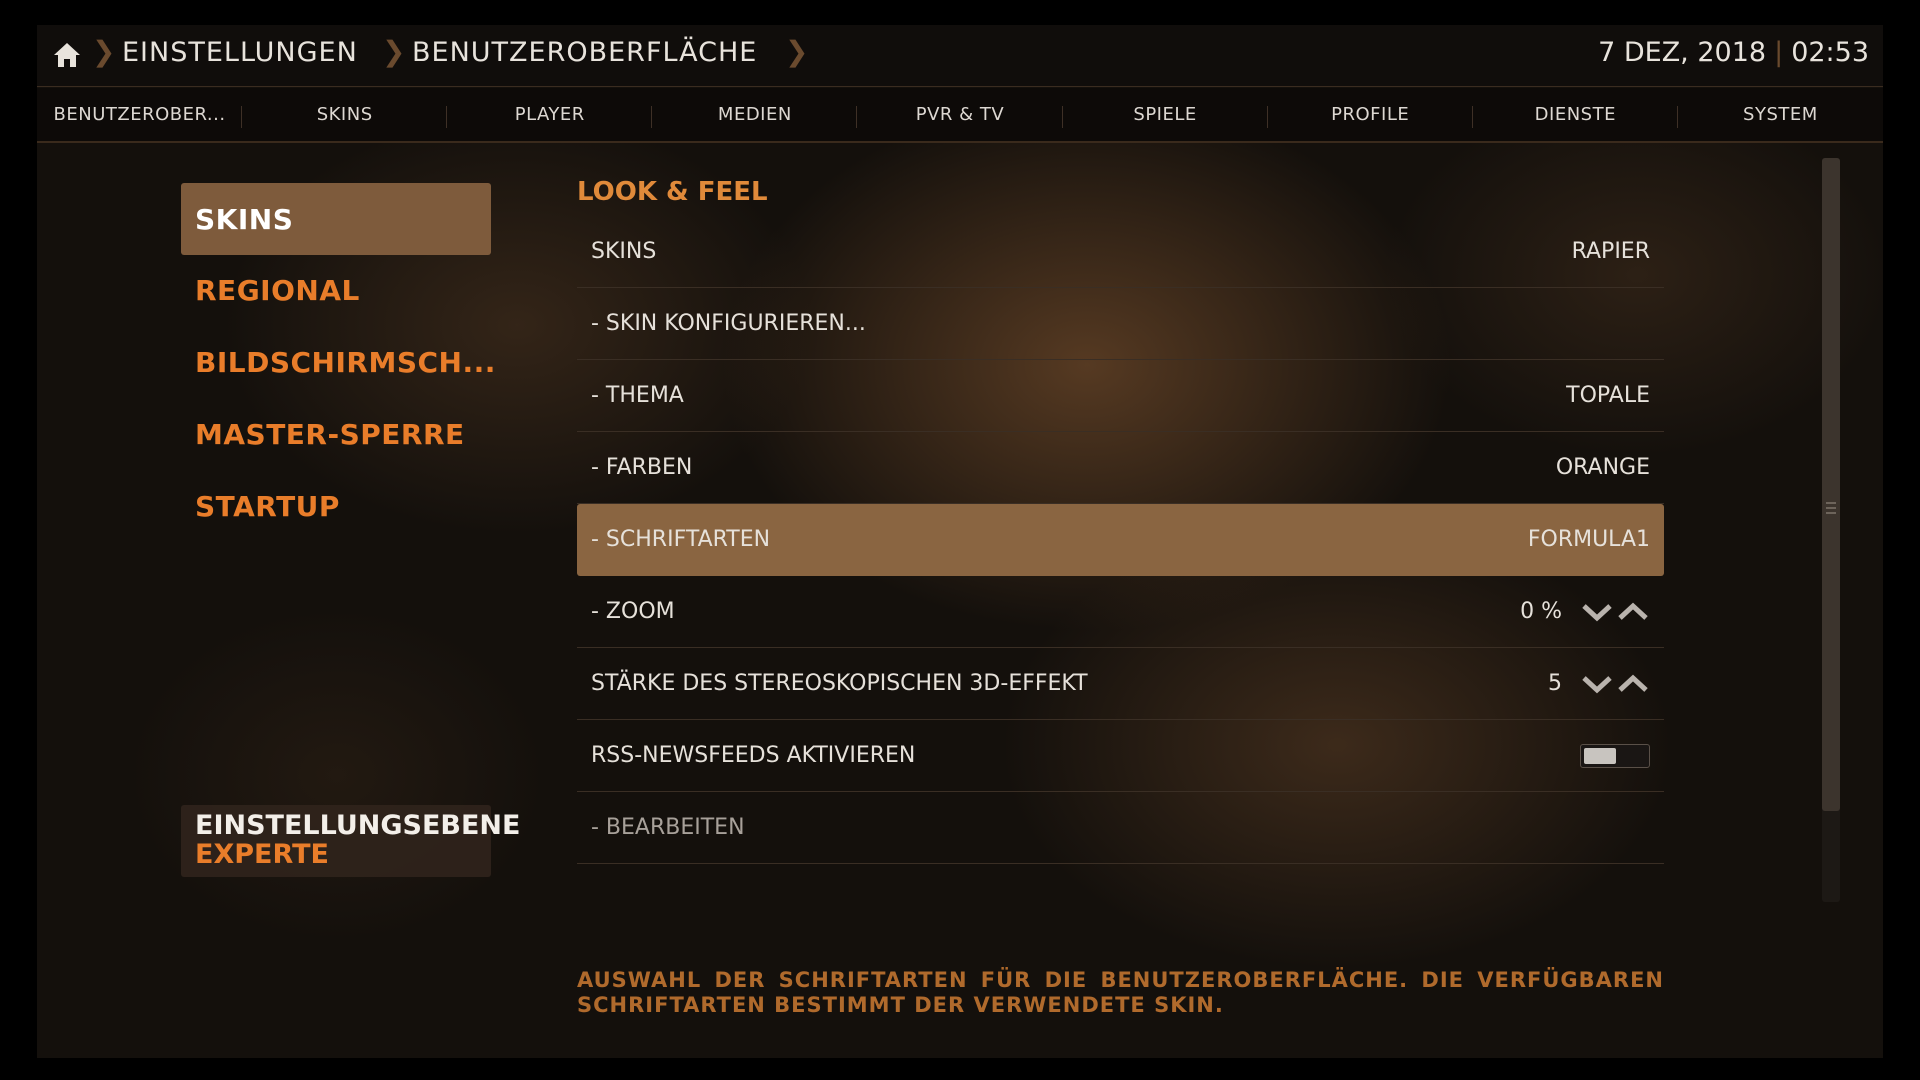 This screenshot has height=1080, width=1920. I want to click on setting-skin: SKINS RAPIER, so click(1120, 252).